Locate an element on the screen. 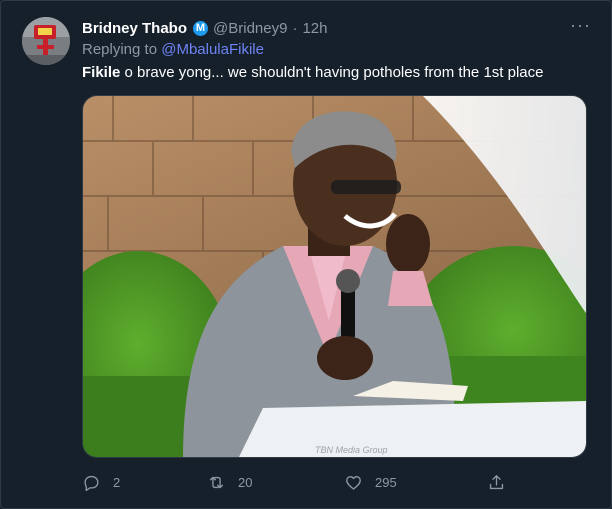 This screenshot has width=612, height=509. retweet-button: 20 is located at coordinates (229, 482).